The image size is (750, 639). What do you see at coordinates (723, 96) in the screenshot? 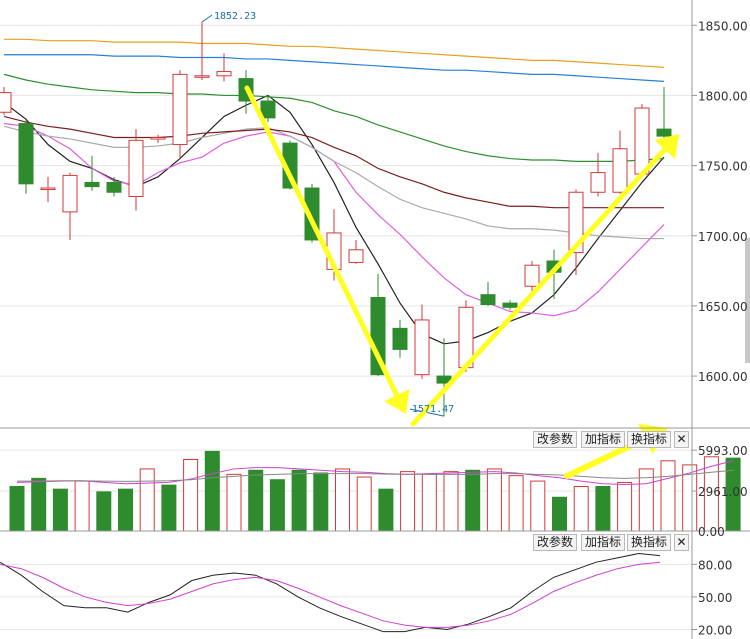
I see `price-tick-label: 1800.00` at bounding box center [723, 96].